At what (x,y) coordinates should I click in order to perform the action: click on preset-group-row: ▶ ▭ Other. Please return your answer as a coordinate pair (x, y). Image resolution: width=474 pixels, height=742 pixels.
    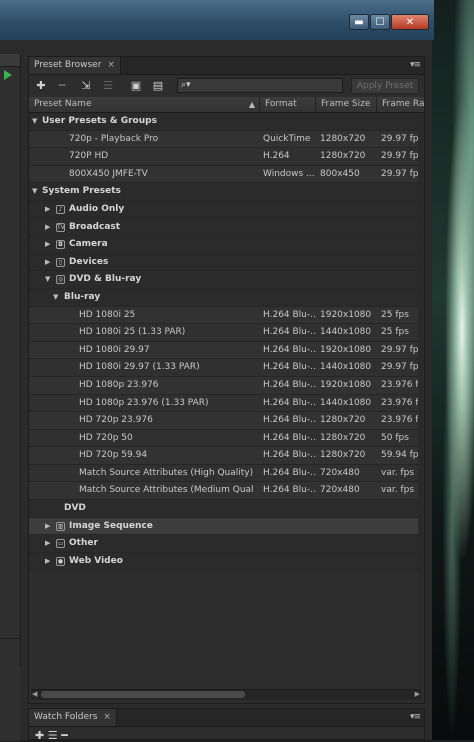
    Looking at the image, I should click on (224, 544).